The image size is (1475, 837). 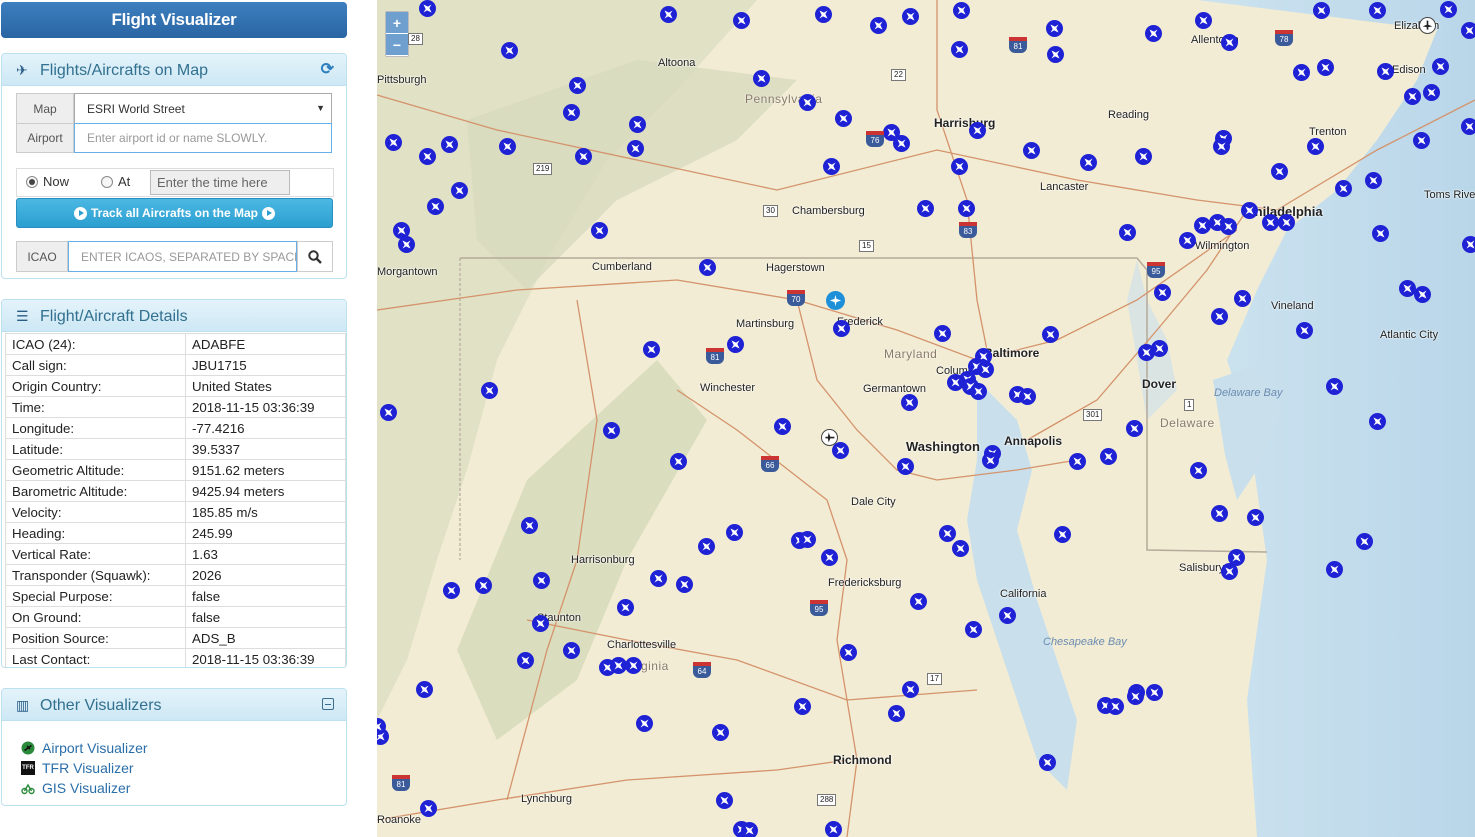 What do you see at coordinates (835, 300) in the screenshot?
I see `selected-aircraft-marker` at bounding box center [835, 300].